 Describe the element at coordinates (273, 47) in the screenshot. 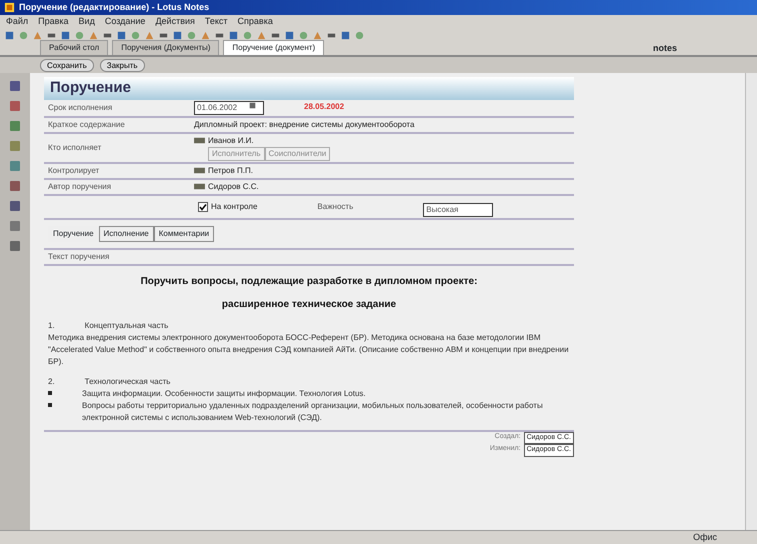

I see `document-tab: Поручение (документ)` at that location.